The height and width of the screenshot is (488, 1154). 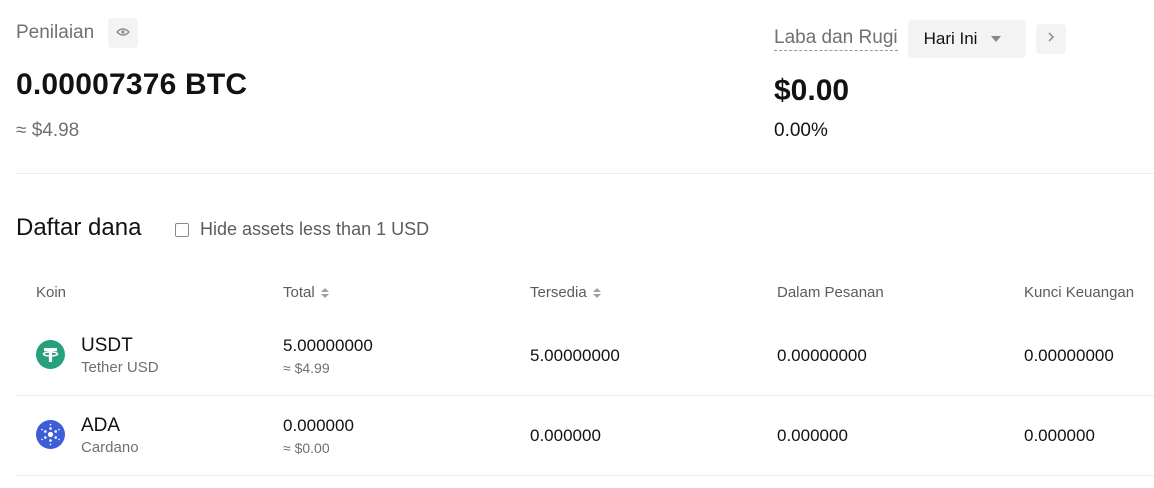 What do you see at coordinates (575, 355) in the screenshot?
I see `available-amount: 5.00000000` at bounding box center [575, 355].